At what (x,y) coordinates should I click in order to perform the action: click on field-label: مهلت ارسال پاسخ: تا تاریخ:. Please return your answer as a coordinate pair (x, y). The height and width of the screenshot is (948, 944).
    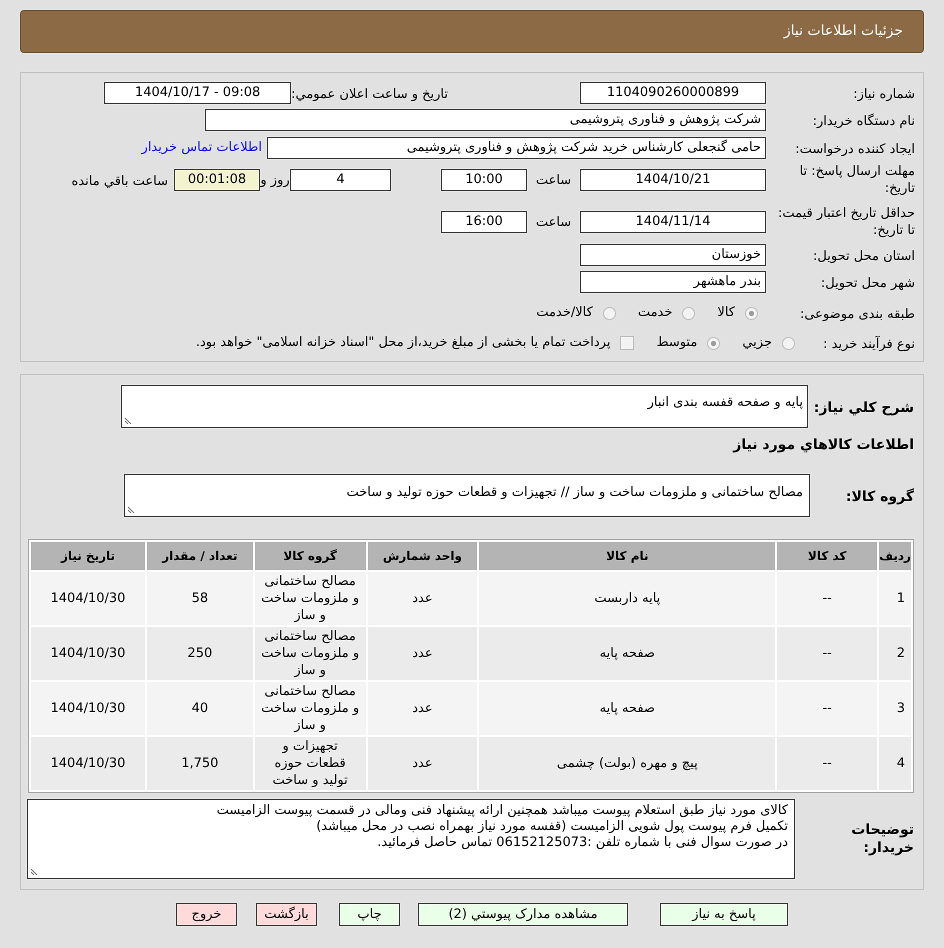
    Looking at the image, I should click on (856, 180).